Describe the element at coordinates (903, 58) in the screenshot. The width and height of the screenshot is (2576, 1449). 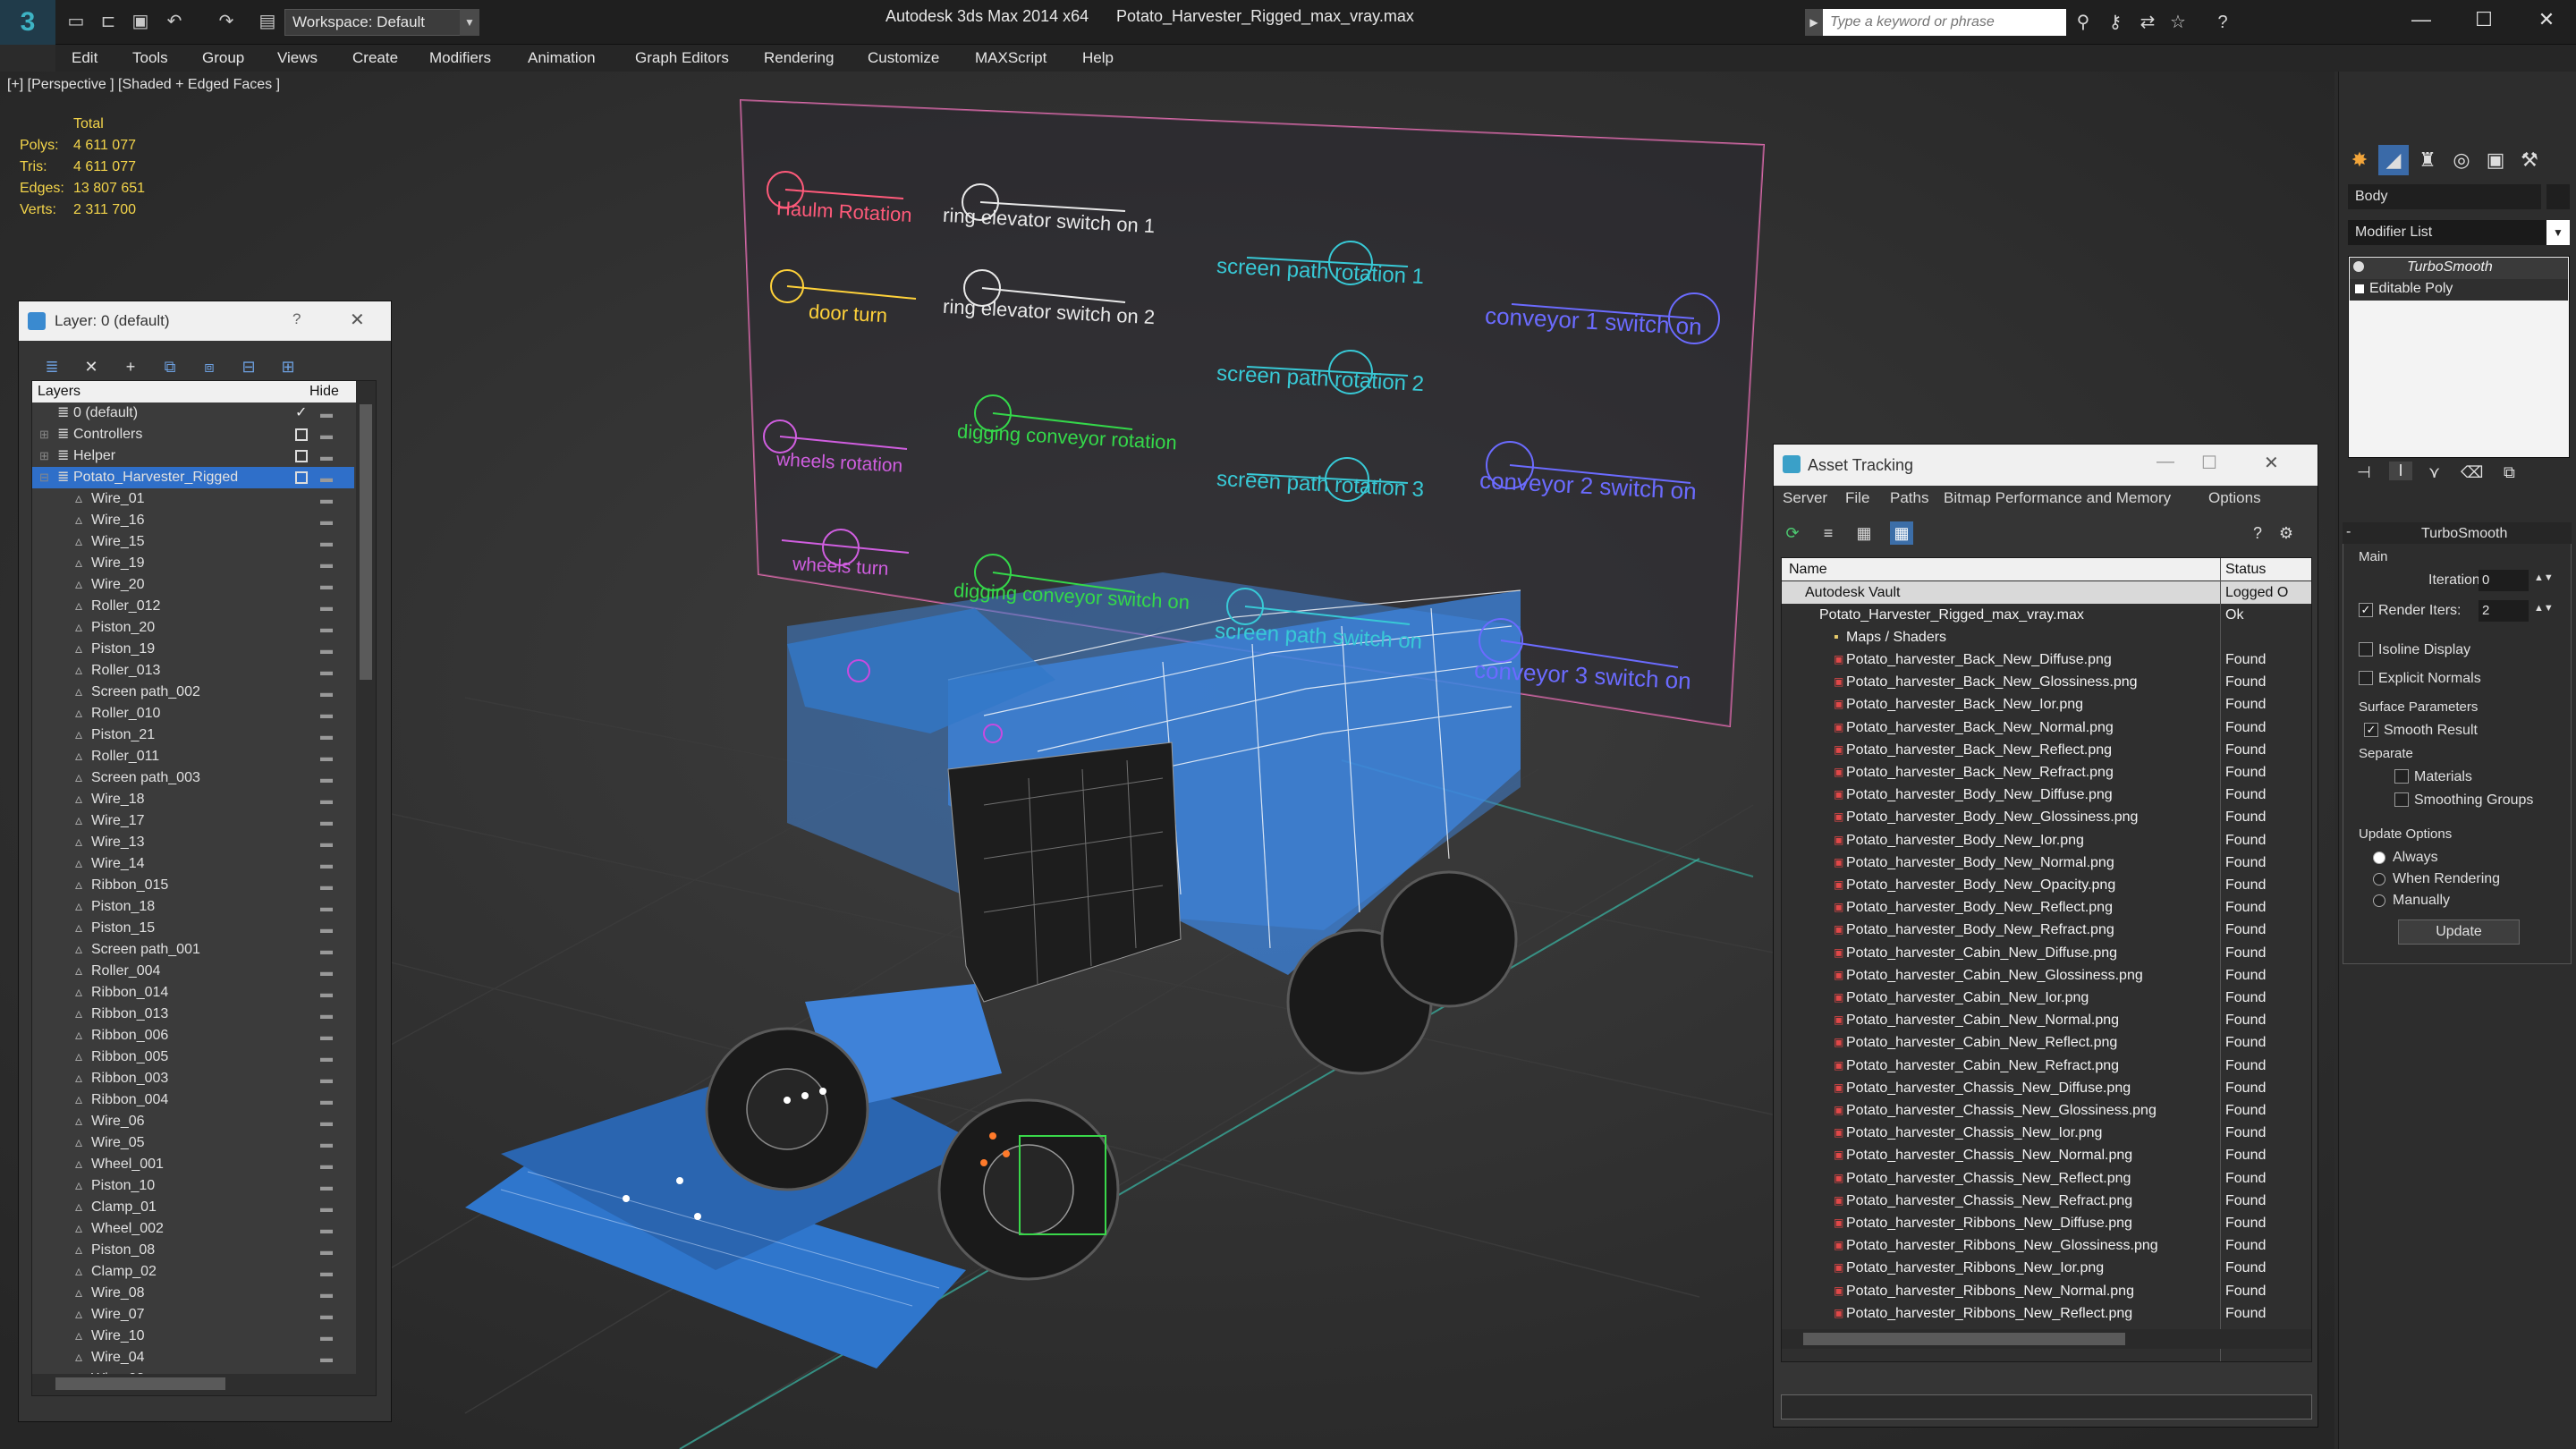
I see `menu-customize: Customize` at that location.